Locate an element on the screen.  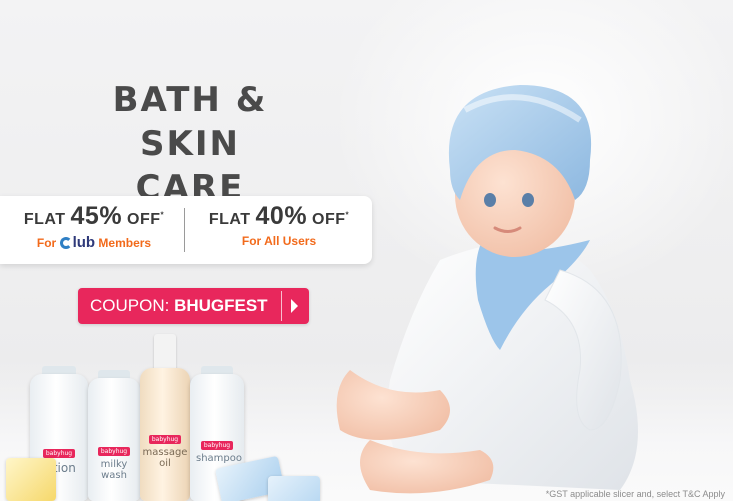
club-offer-subtext: For lub Members is located at coordinates (94, 242).